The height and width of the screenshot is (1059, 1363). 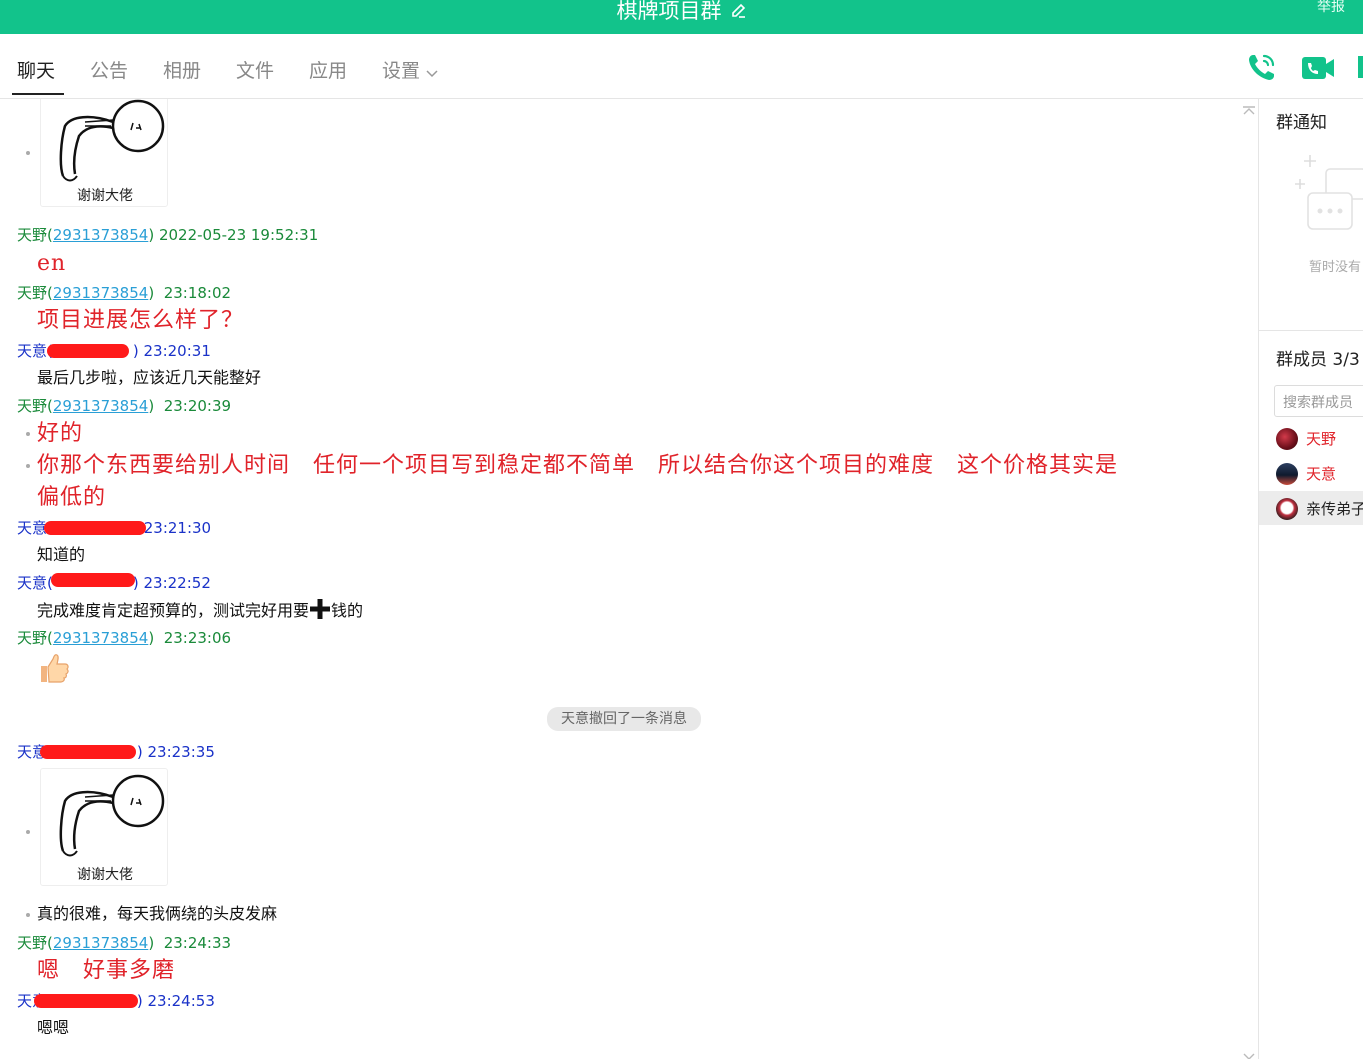 What do you see at coordinates (681, 66) in the screenshot?
I see `tab-bar: 聊天 公告 相册 文件 应用 设置` at bounding box center [681, 66].